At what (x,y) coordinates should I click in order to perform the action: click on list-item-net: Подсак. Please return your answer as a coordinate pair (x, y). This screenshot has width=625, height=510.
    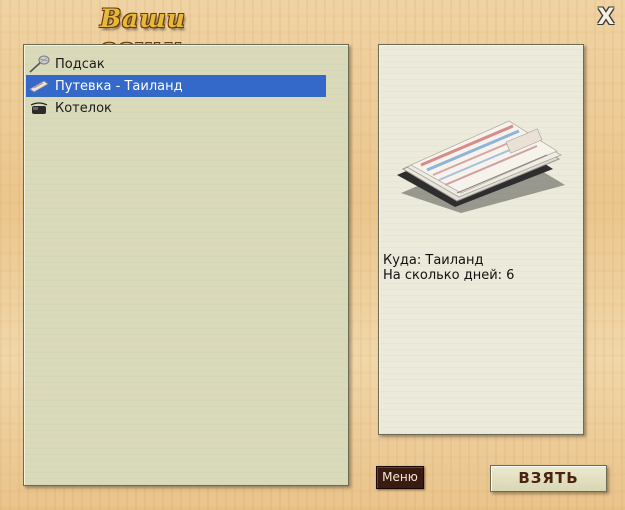
    Looking at the image, I should click on (176, 64).